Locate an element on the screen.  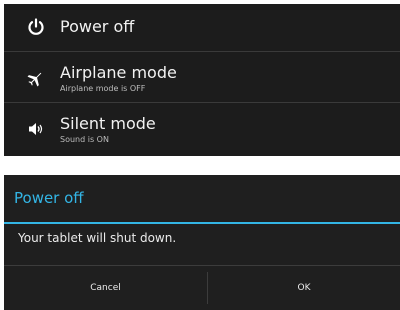
menu-item-label: Power off is located at coordinates (97, 26).